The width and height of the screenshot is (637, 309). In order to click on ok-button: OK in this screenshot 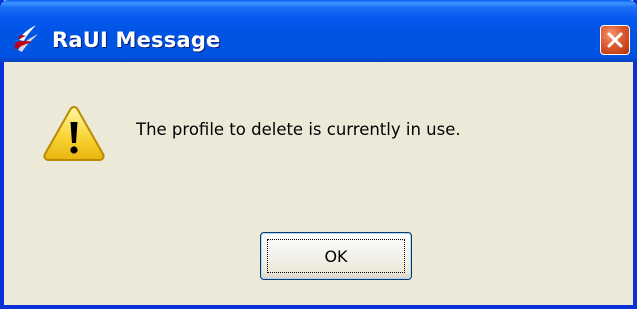, I will do `click(336, 256)`.